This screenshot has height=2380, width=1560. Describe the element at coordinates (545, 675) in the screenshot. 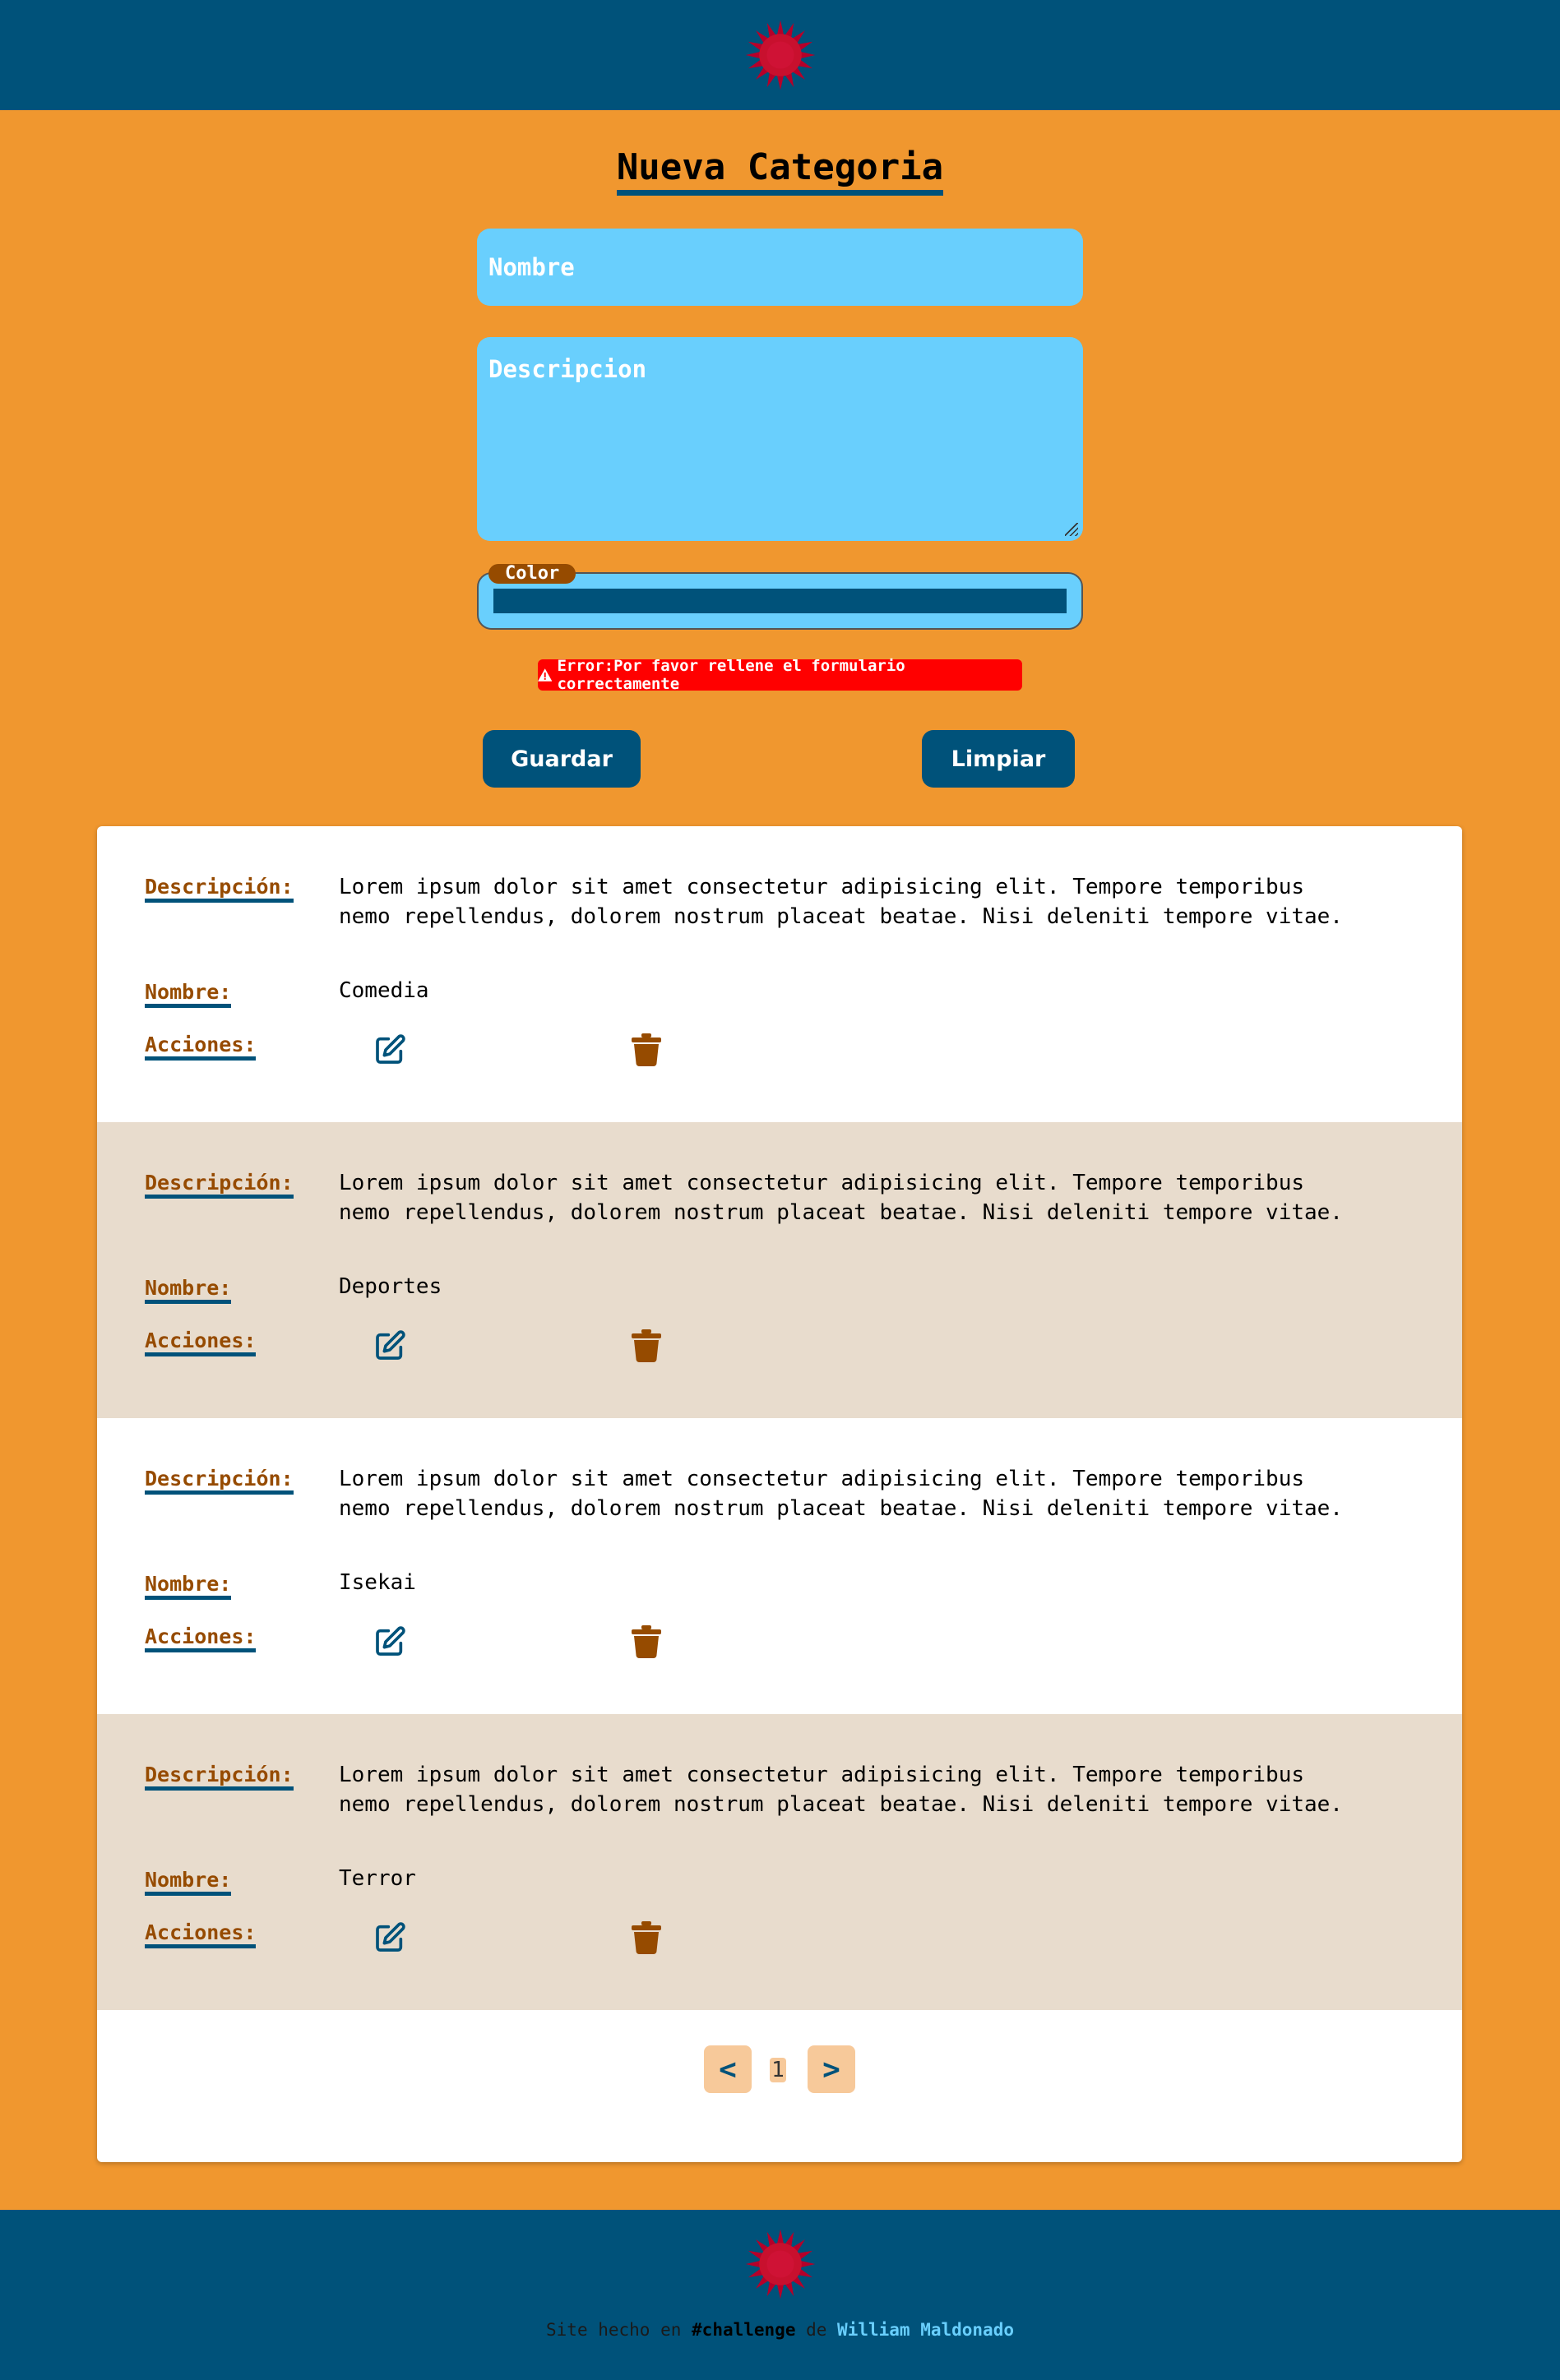

I see `warning-triangle-icon` at that location.